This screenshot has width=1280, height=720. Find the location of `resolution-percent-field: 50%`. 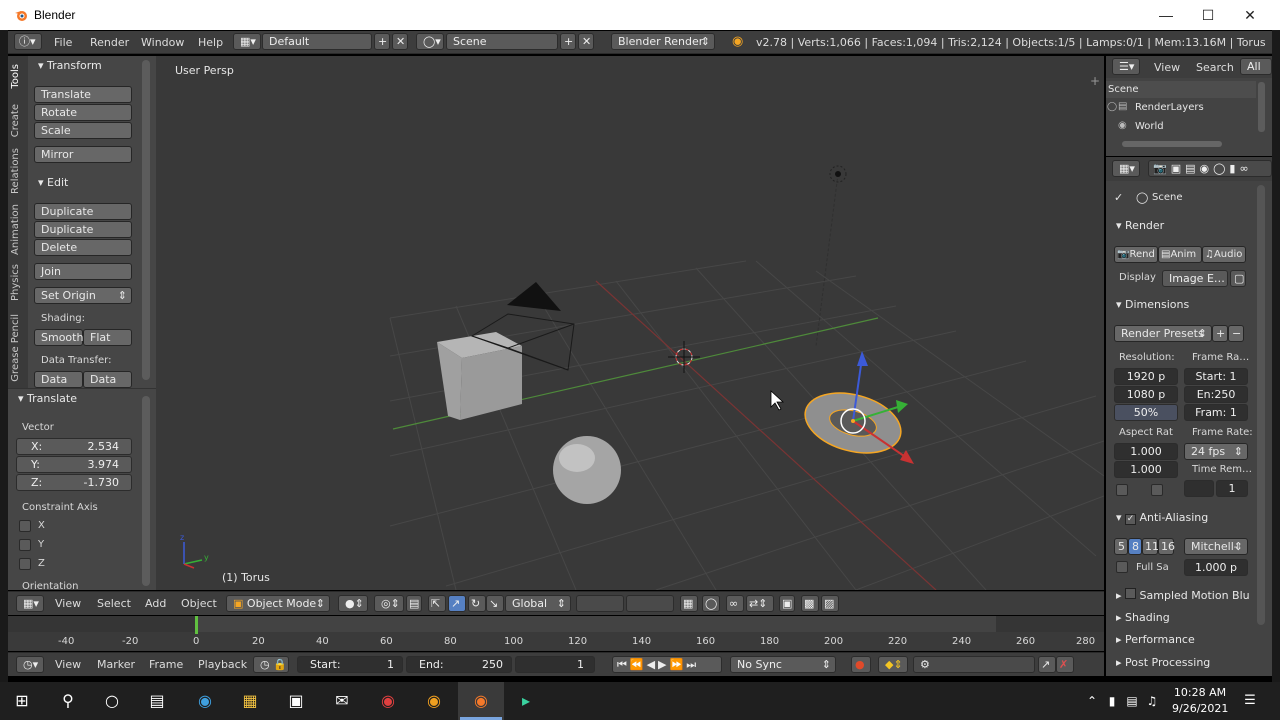

resolution-percent-field: 50% is located at coordinates (1146, 412).